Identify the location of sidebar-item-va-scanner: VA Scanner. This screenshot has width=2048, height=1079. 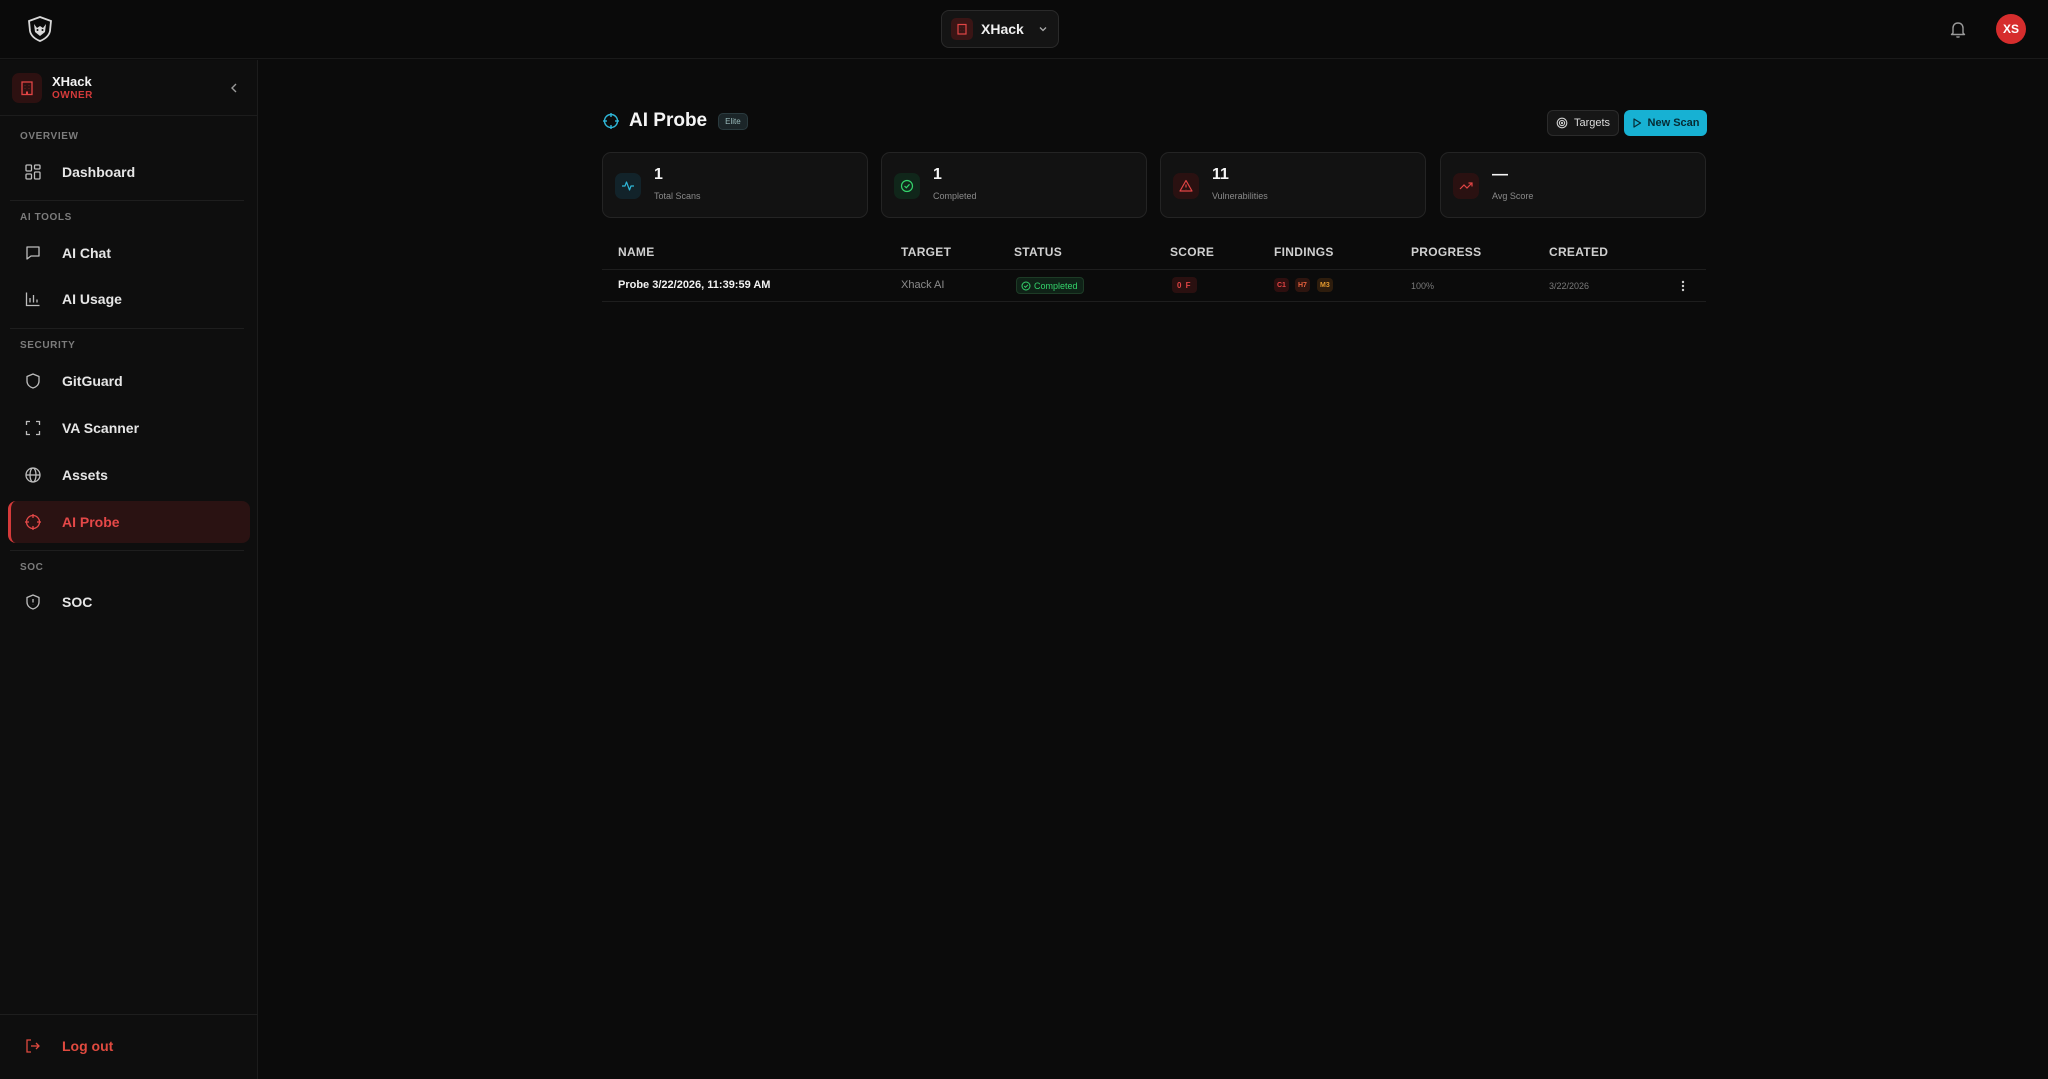
(129, 428).